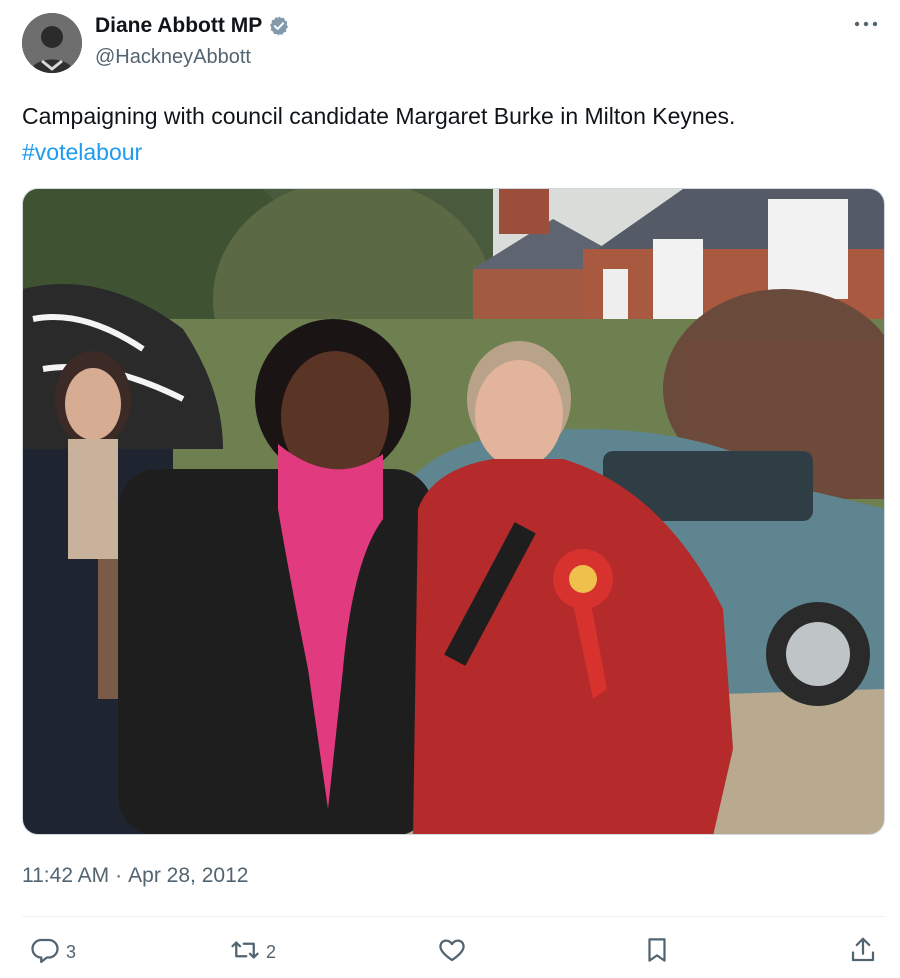  I want to click on retweet-count: 2, so click(271, 952).